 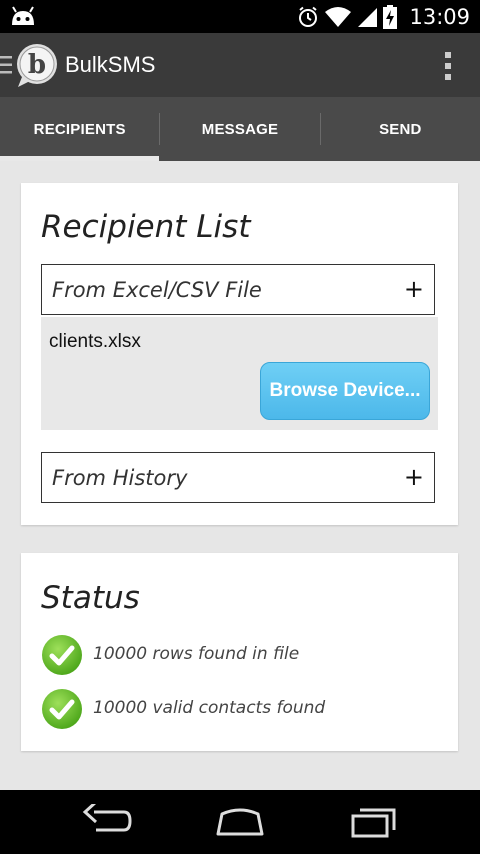 I want to click on excel-csv-section-header: From Excel/CSV File +, so click(x=238, y=289).